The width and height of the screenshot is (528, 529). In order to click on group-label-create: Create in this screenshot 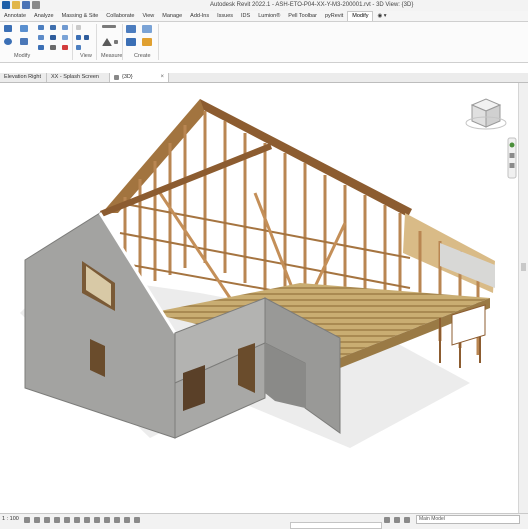, I will do `click(142, 56)`.